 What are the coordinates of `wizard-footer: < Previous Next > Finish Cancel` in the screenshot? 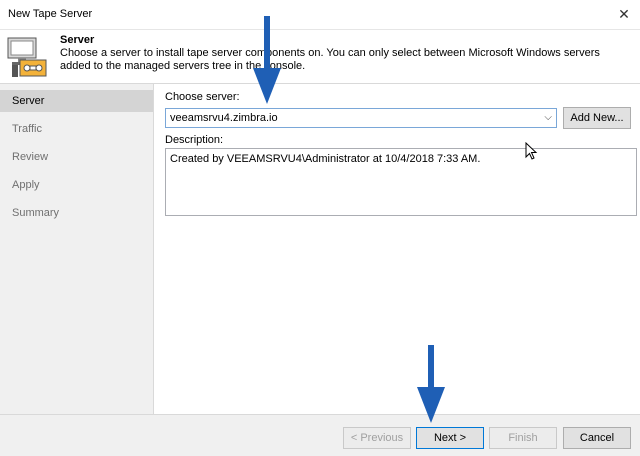 It's located at (320, 435).